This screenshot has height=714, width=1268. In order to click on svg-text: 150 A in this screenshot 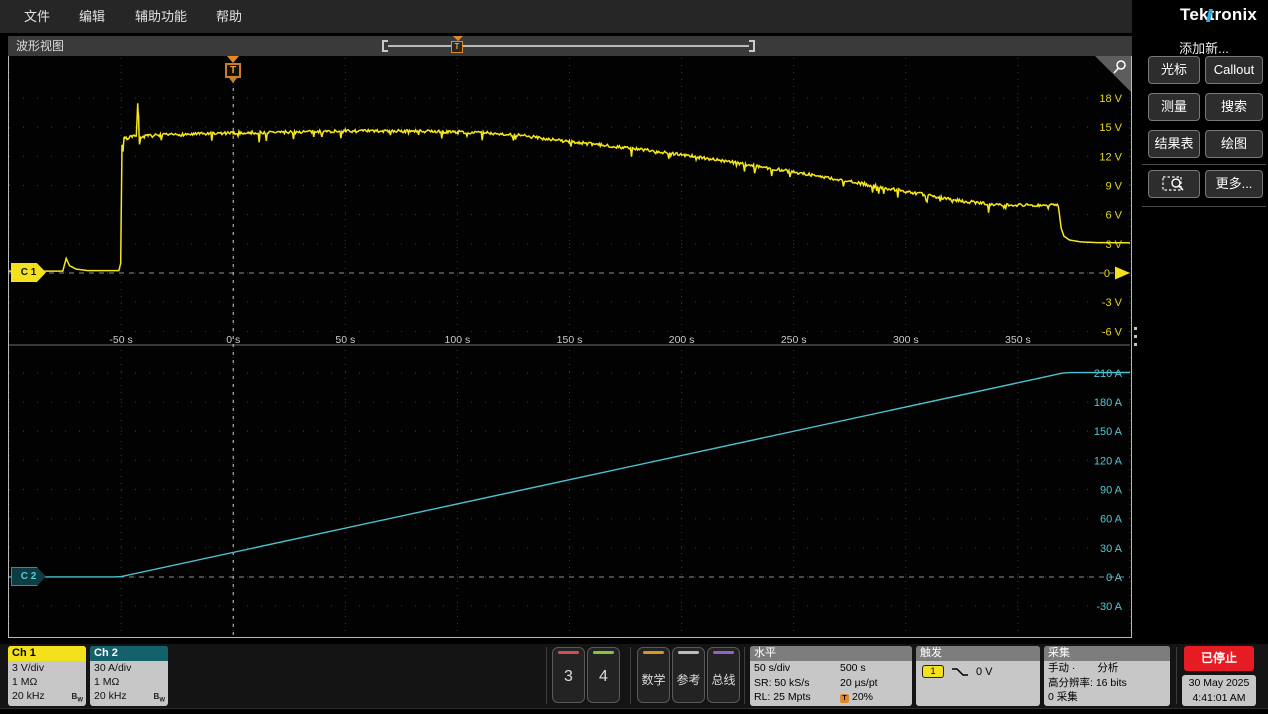, I will do `click(1108, 432)`.